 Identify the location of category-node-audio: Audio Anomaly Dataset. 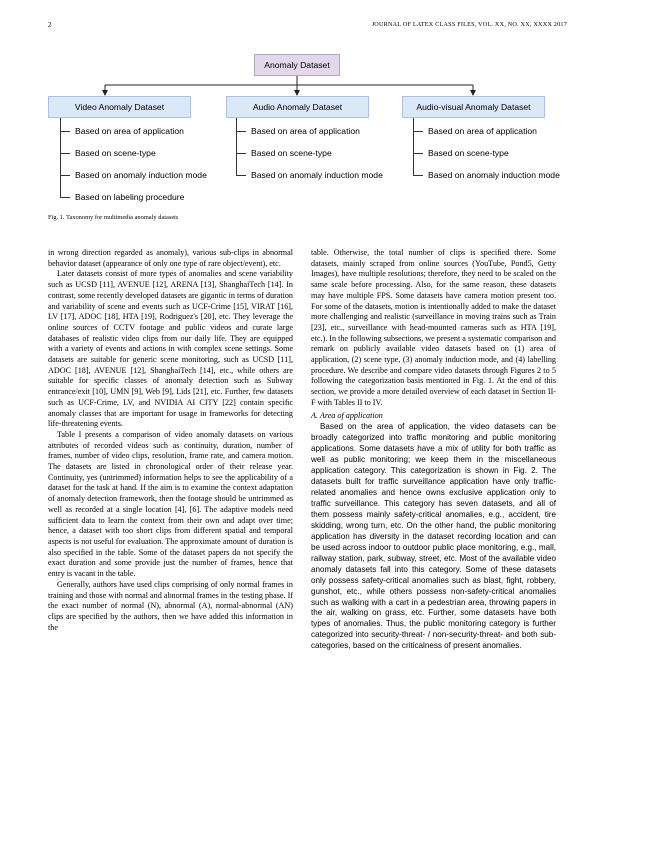
(297, 107).